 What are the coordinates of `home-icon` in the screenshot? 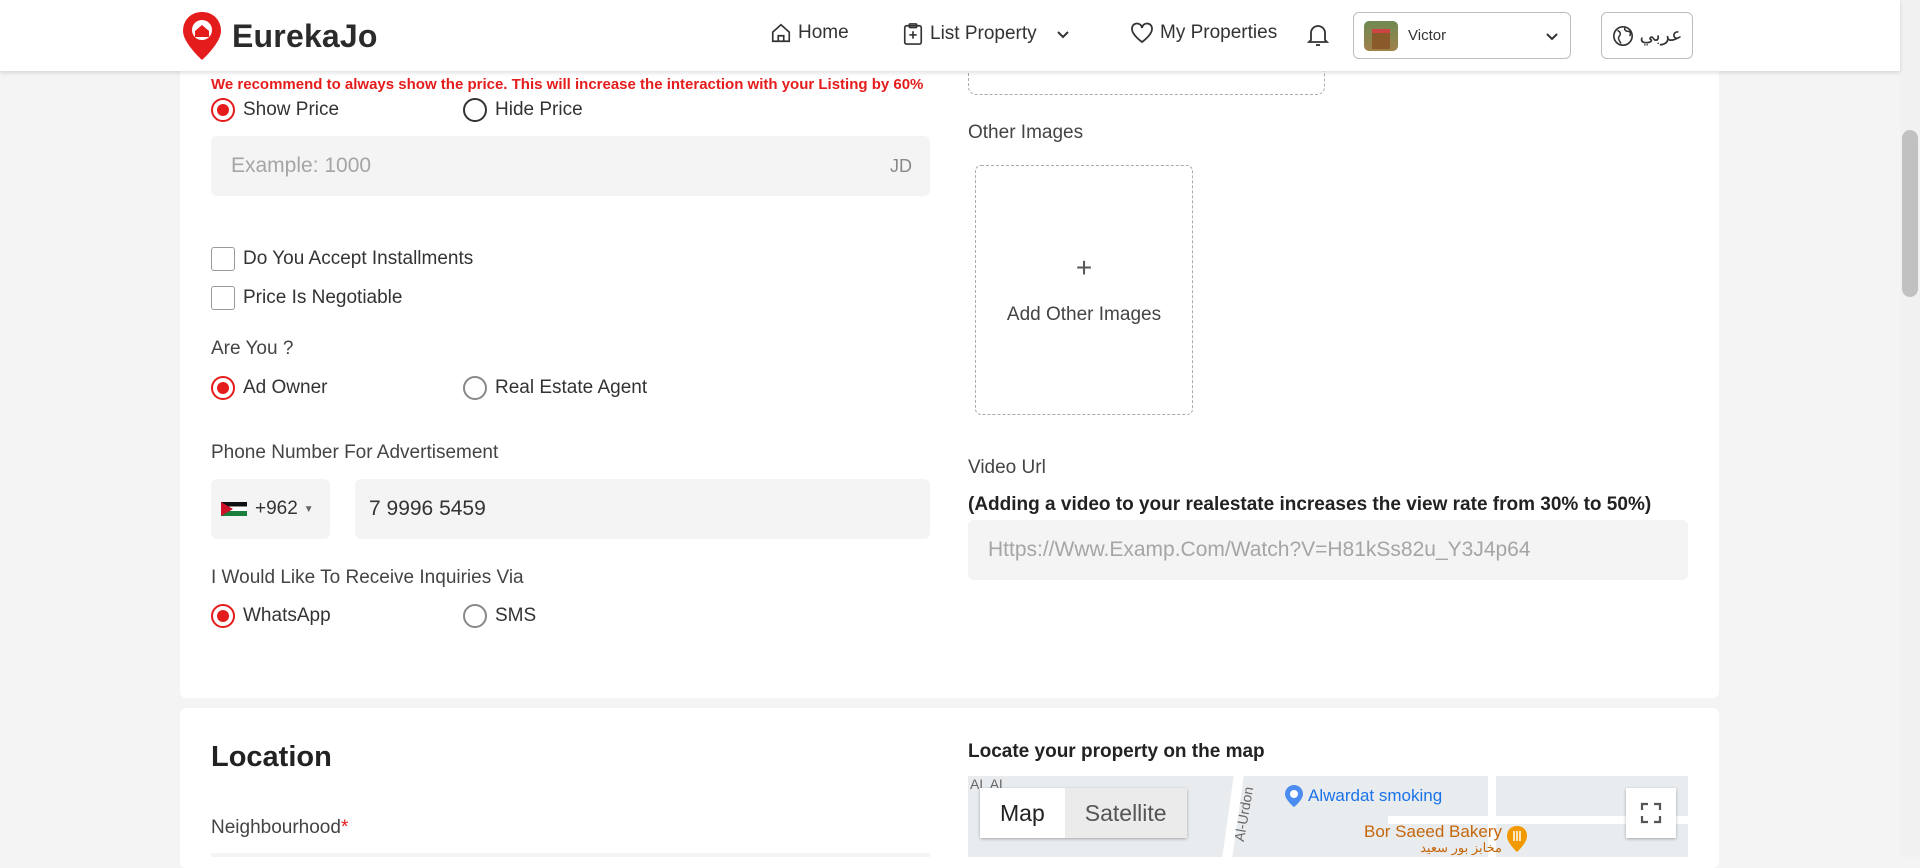 It's located at (781, 33).